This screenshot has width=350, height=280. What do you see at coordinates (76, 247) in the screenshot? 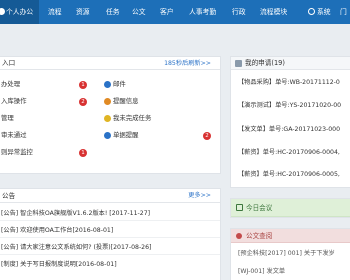
I see `notice-text: [公告] 请大家注意公文系统如何? (投票)[2017-08-26]` at bounding box center [76, 247].